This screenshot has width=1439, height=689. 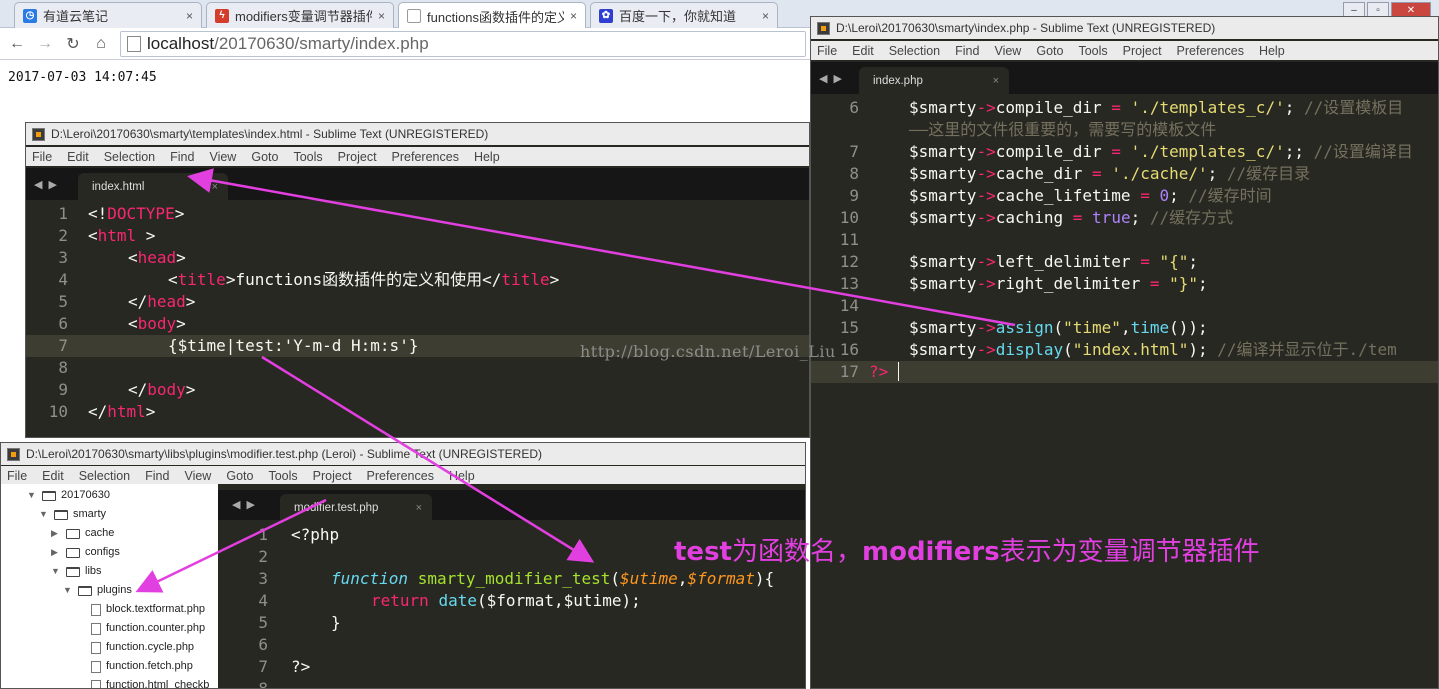 I want to click on arrow-to-index-html, so click(x=601, y=247).